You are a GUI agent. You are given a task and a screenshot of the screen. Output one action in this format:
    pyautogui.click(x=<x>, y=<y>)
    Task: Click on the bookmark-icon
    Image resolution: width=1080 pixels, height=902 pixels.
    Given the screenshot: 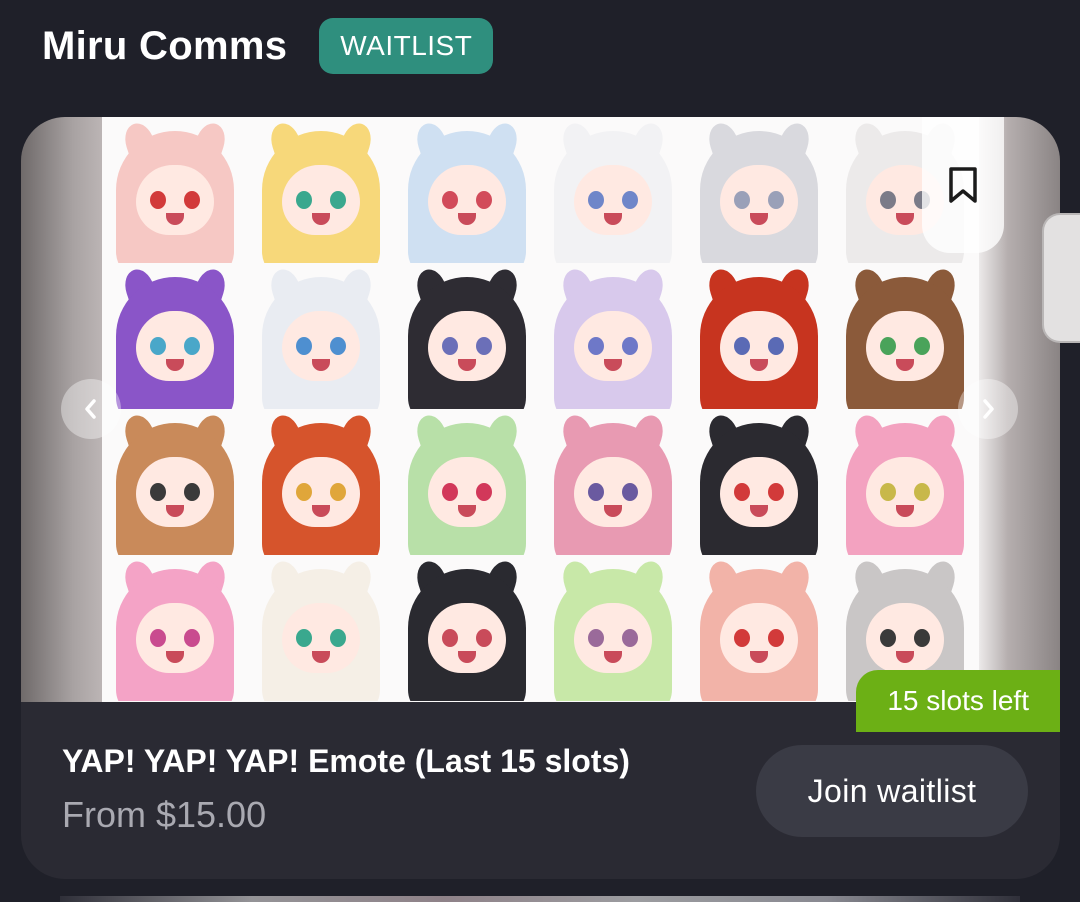 What is the action you would take?
    pyautogui.click(x=963, y=185)
    